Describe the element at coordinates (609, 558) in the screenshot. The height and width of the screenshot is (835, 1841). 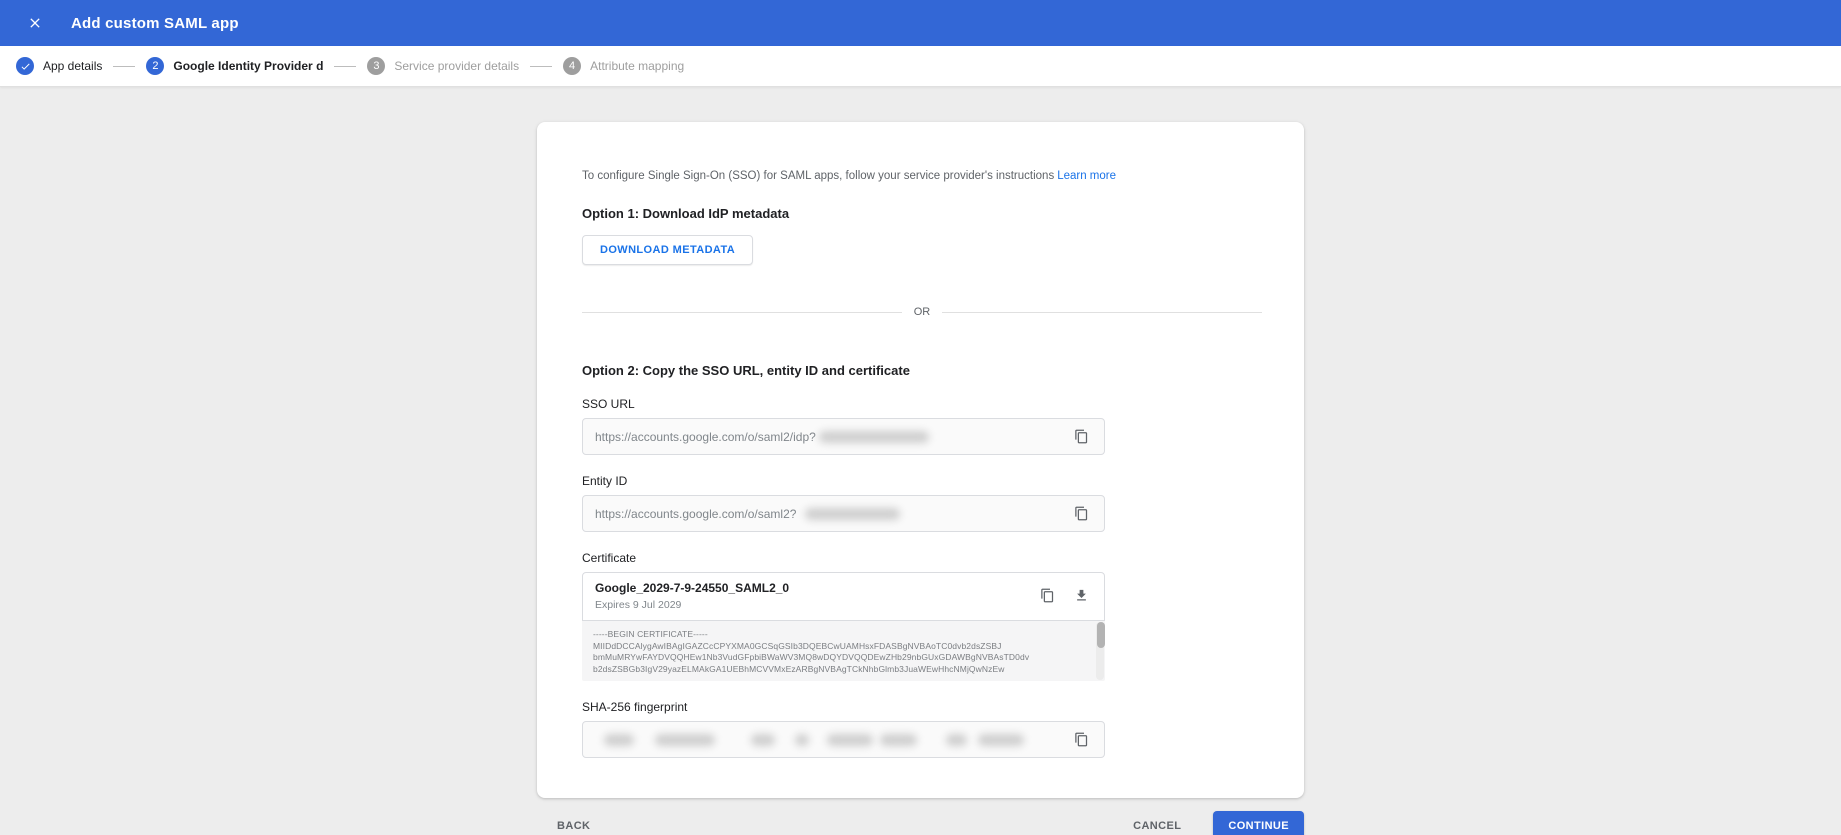
I see `certificate-label: Certificate` at that location.